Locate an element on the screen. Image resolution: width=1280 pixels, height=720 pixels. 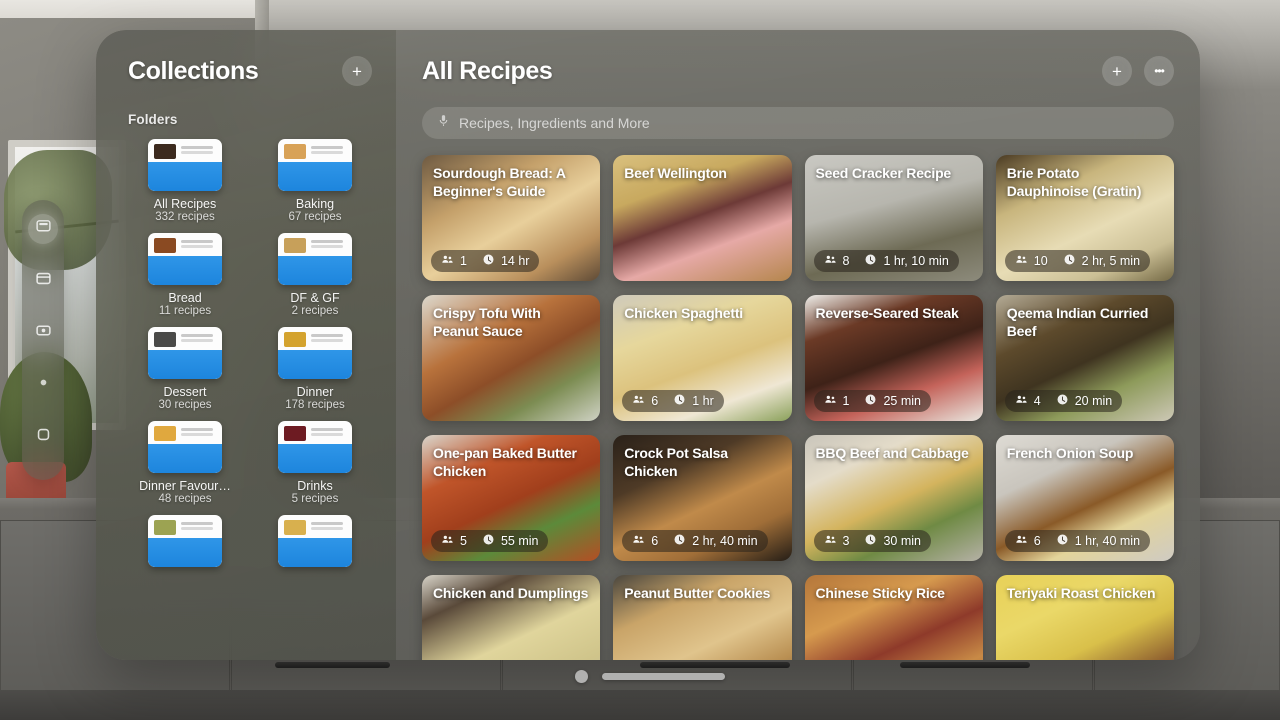
add-collection-button: + is located at coordinates (357, 71).